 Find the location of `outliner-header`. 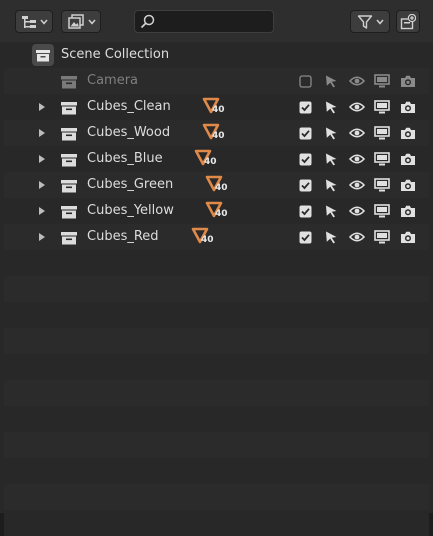

outliner-header is located at coordinates (216, 21).